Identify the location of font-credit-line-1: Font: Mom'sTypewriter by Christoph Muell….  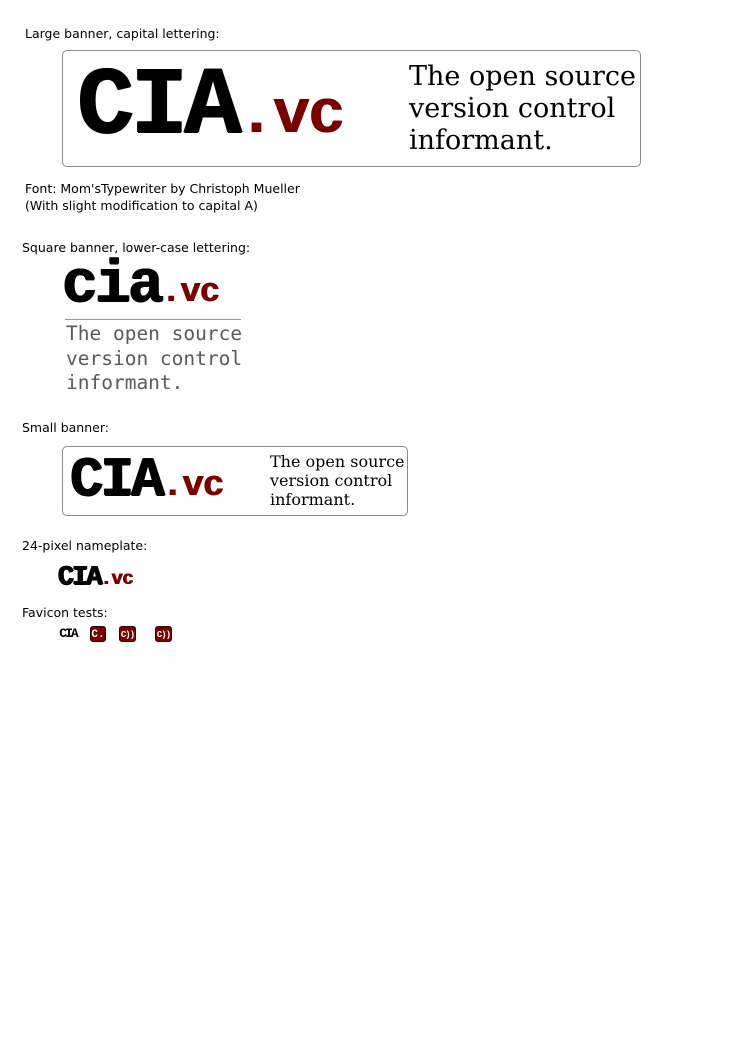
(162, 188).